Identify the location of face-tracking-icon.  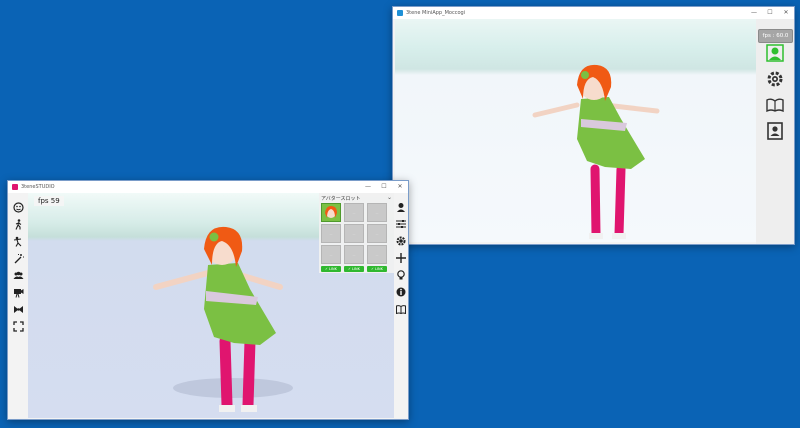
(775, 53).